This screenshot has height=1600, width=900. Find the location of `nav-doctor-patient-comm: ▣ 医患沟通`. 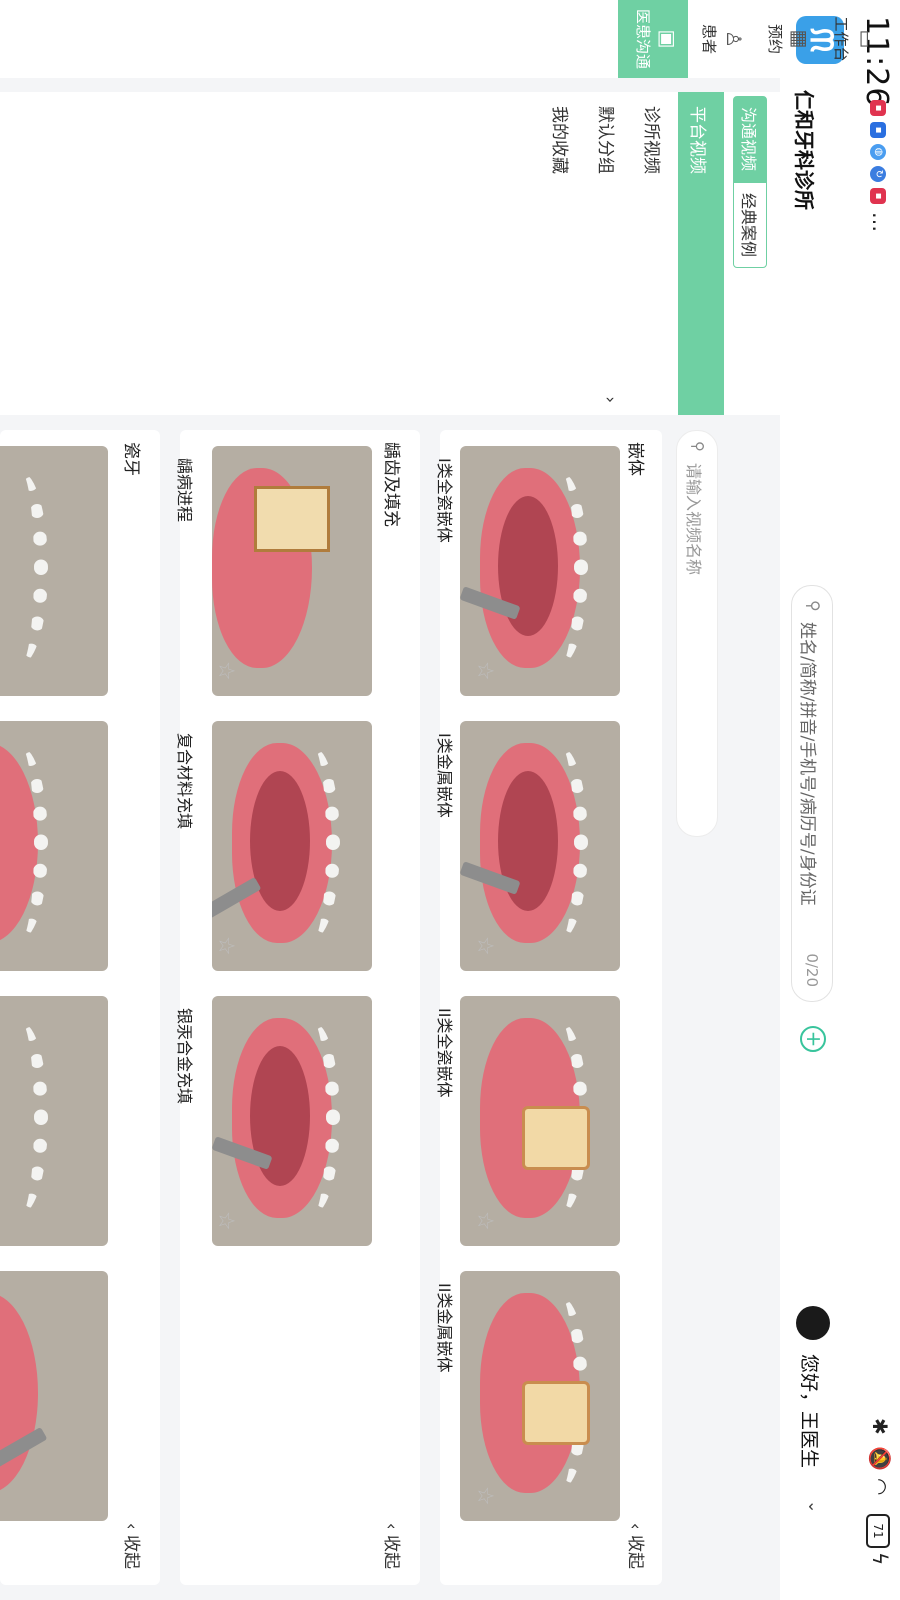

nav-doctor-patient-comm: ▣ 医患沟通 is located at coordinates (653, 39).